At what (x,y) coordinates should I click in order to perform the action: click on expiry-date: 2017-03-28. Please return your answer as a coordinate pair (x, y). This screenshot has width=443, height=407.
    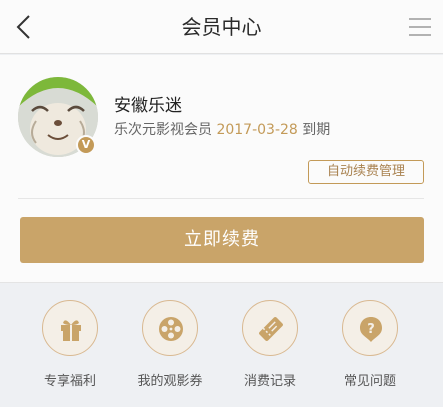
    Looking at the image, I should click on (257, 130).